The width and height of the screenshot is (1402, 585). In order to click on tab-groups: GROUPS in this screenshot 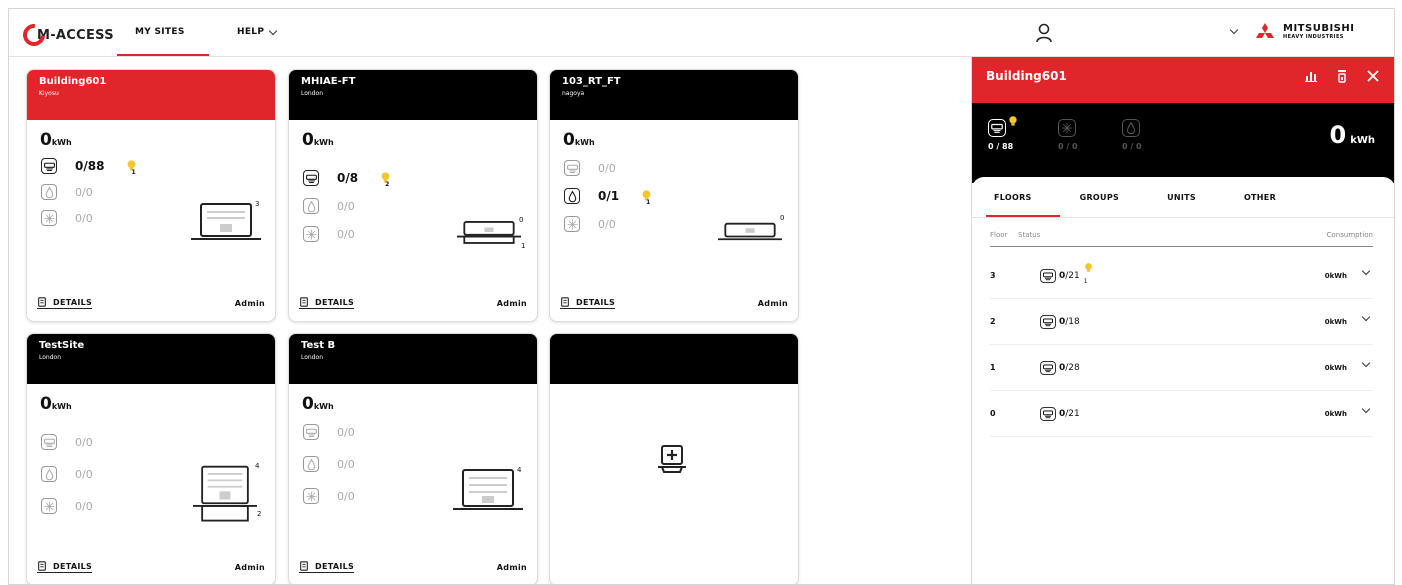, I will do `click(1099, 197)`.